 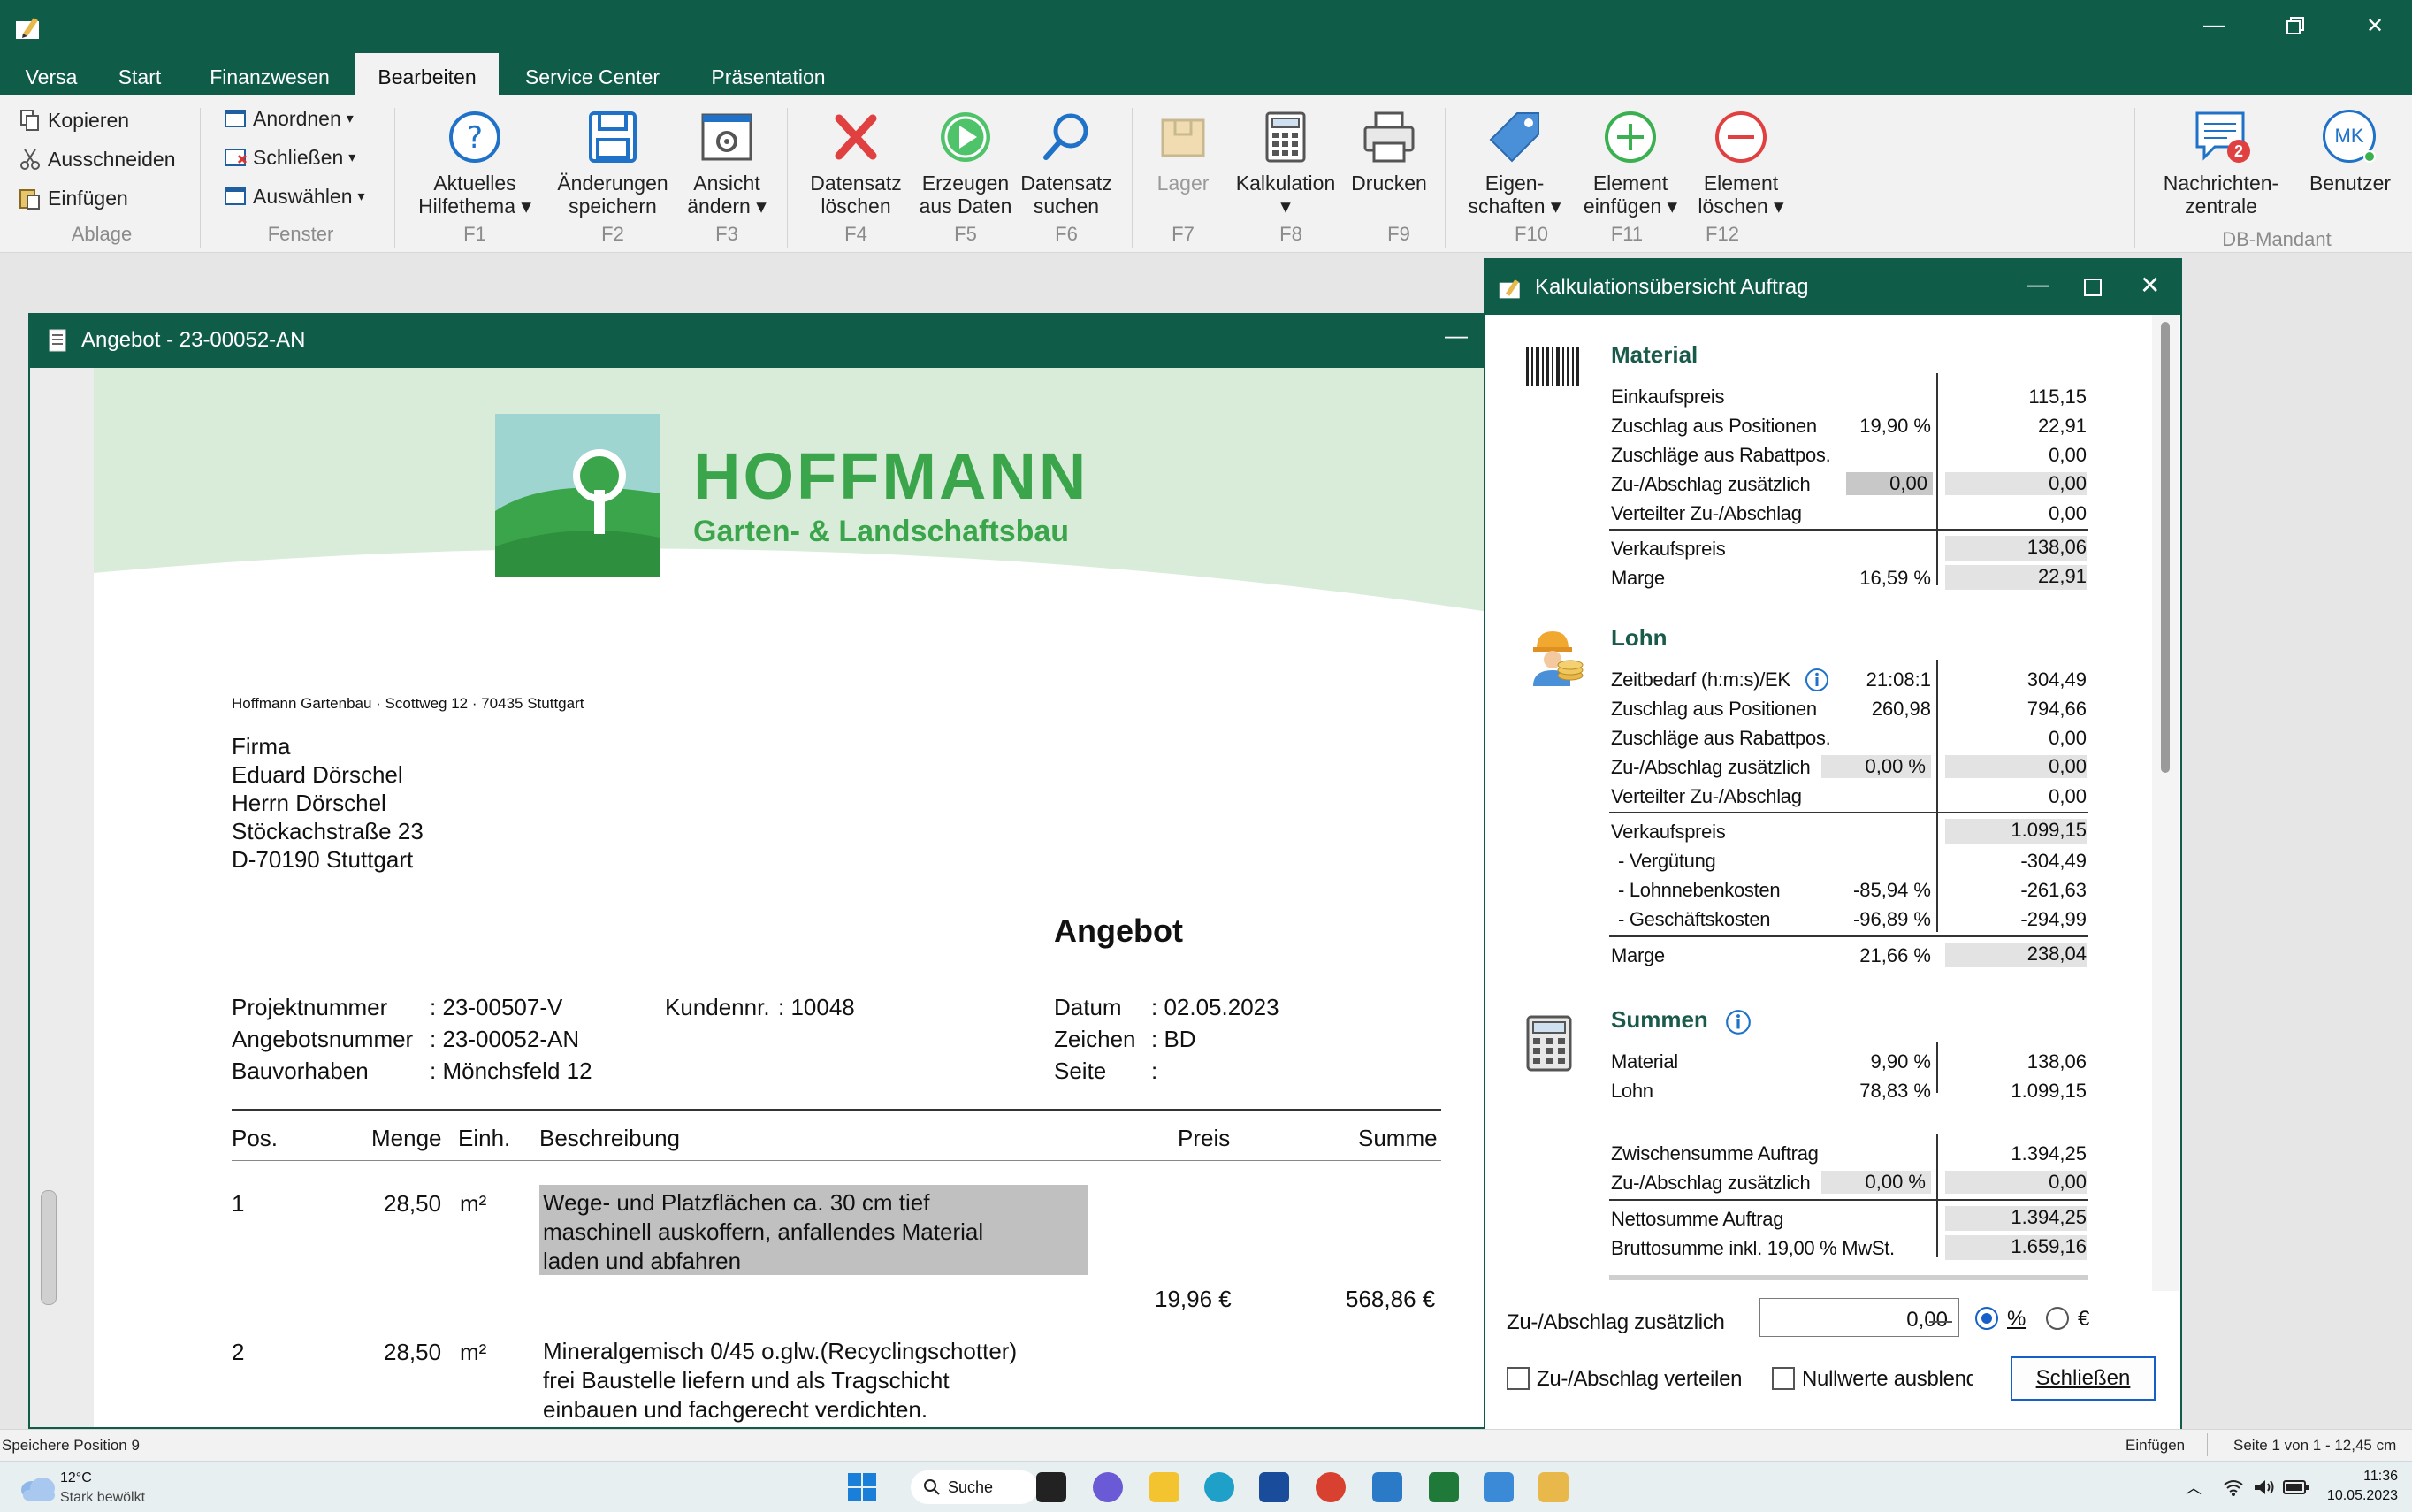 What do you see at coordinates (427, 74) in the screenshot?
I see `tab-bearbeiten: Bearbeiten` at bounding box center [427, 74].